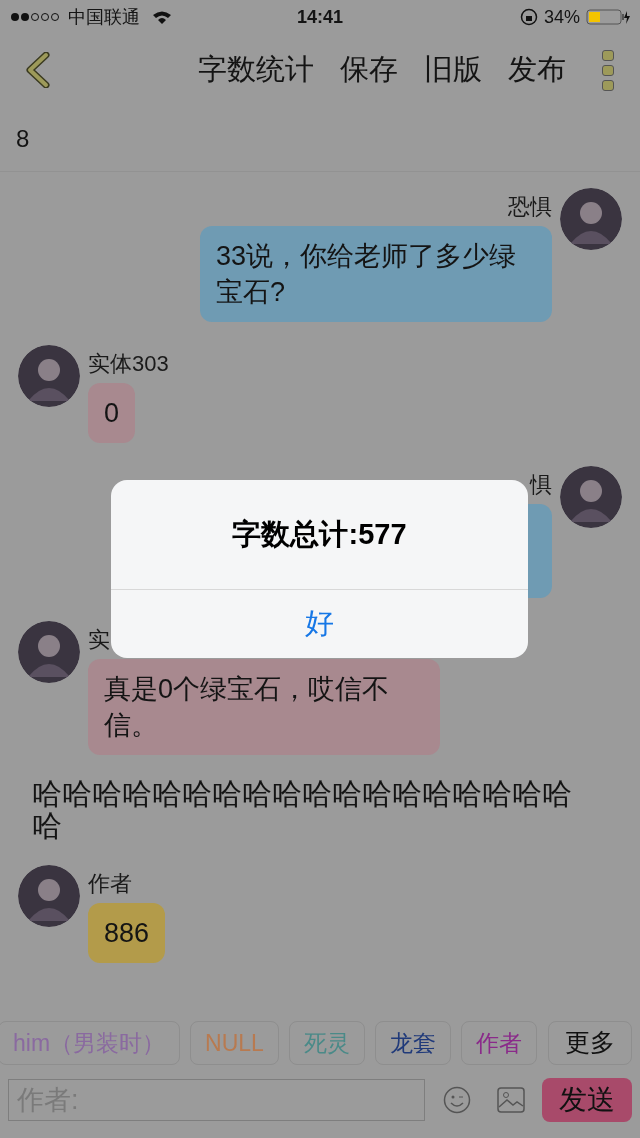 The image size is (640, 1138). Describe the element at coordinates (609, 70) in the screenshot. I see `more-menu-icon` at that location.